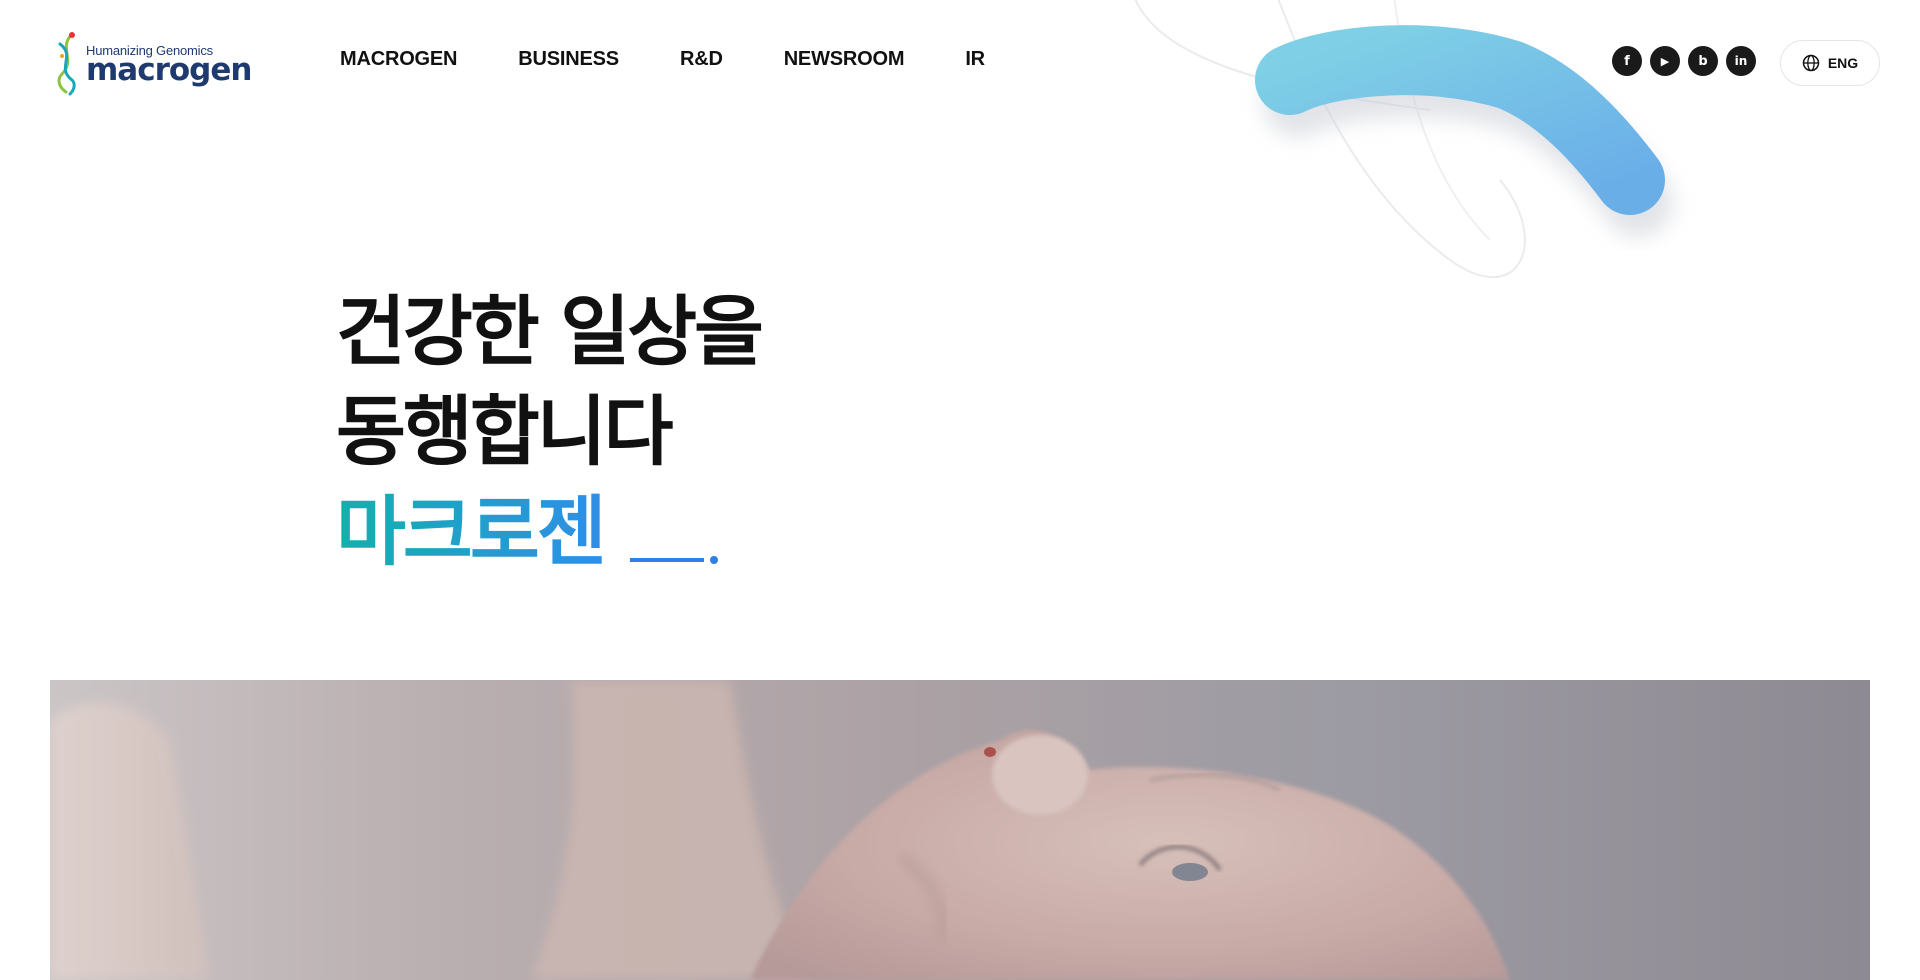  What do you see at coordinates (1684, 61) in the screenshot?
I see `social-links: f ▶ b in` at bounding box center [1684, 61].